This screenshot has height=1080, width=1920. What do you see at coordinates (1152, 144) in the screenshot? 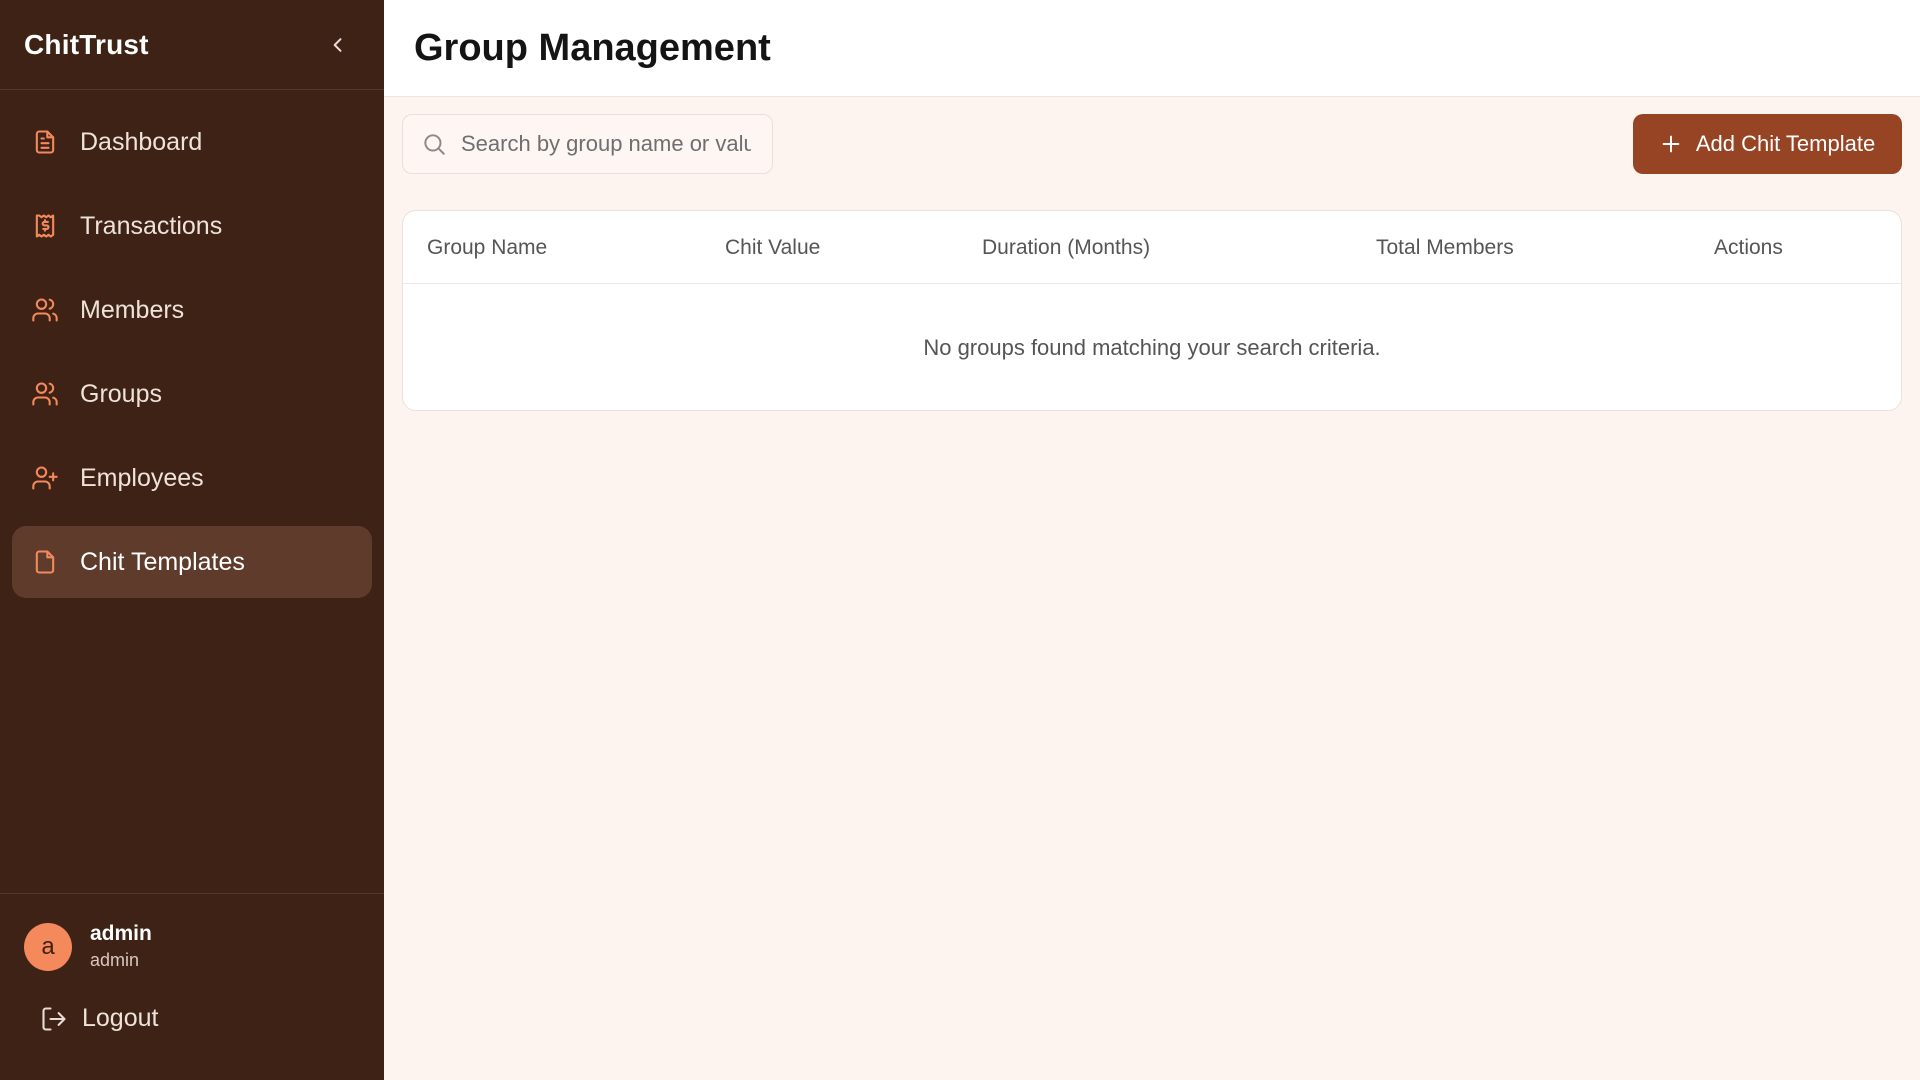
I see `toolbar: Add Chit Template` at bounding box center [1152, 144].